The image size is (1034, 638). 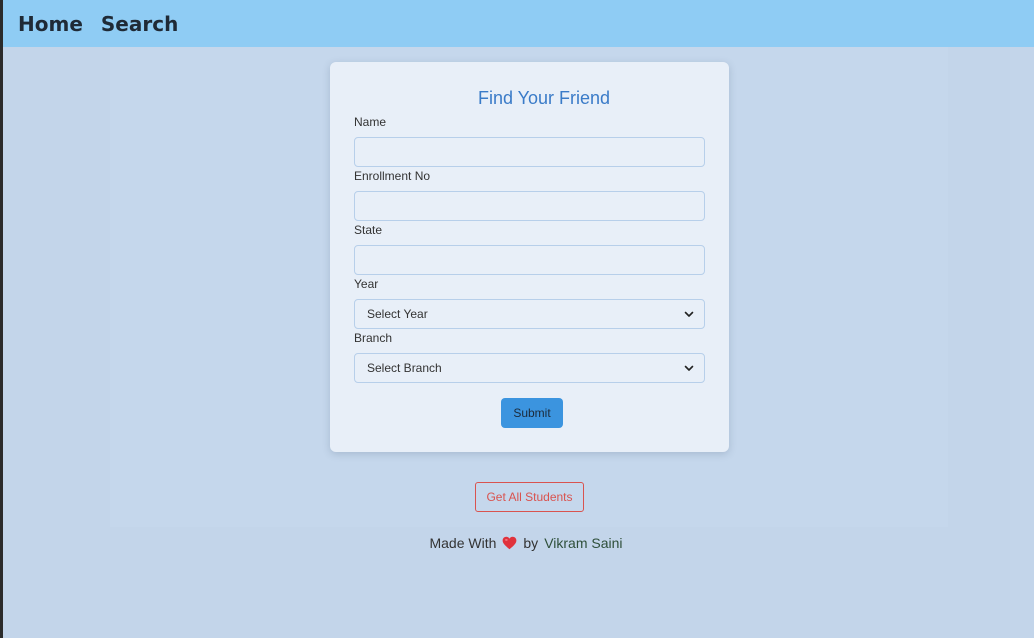 What do you see at coordinates (529, 314) in the screenshot?
I see `year-select: Select Year` at bounding box center [529, 314].